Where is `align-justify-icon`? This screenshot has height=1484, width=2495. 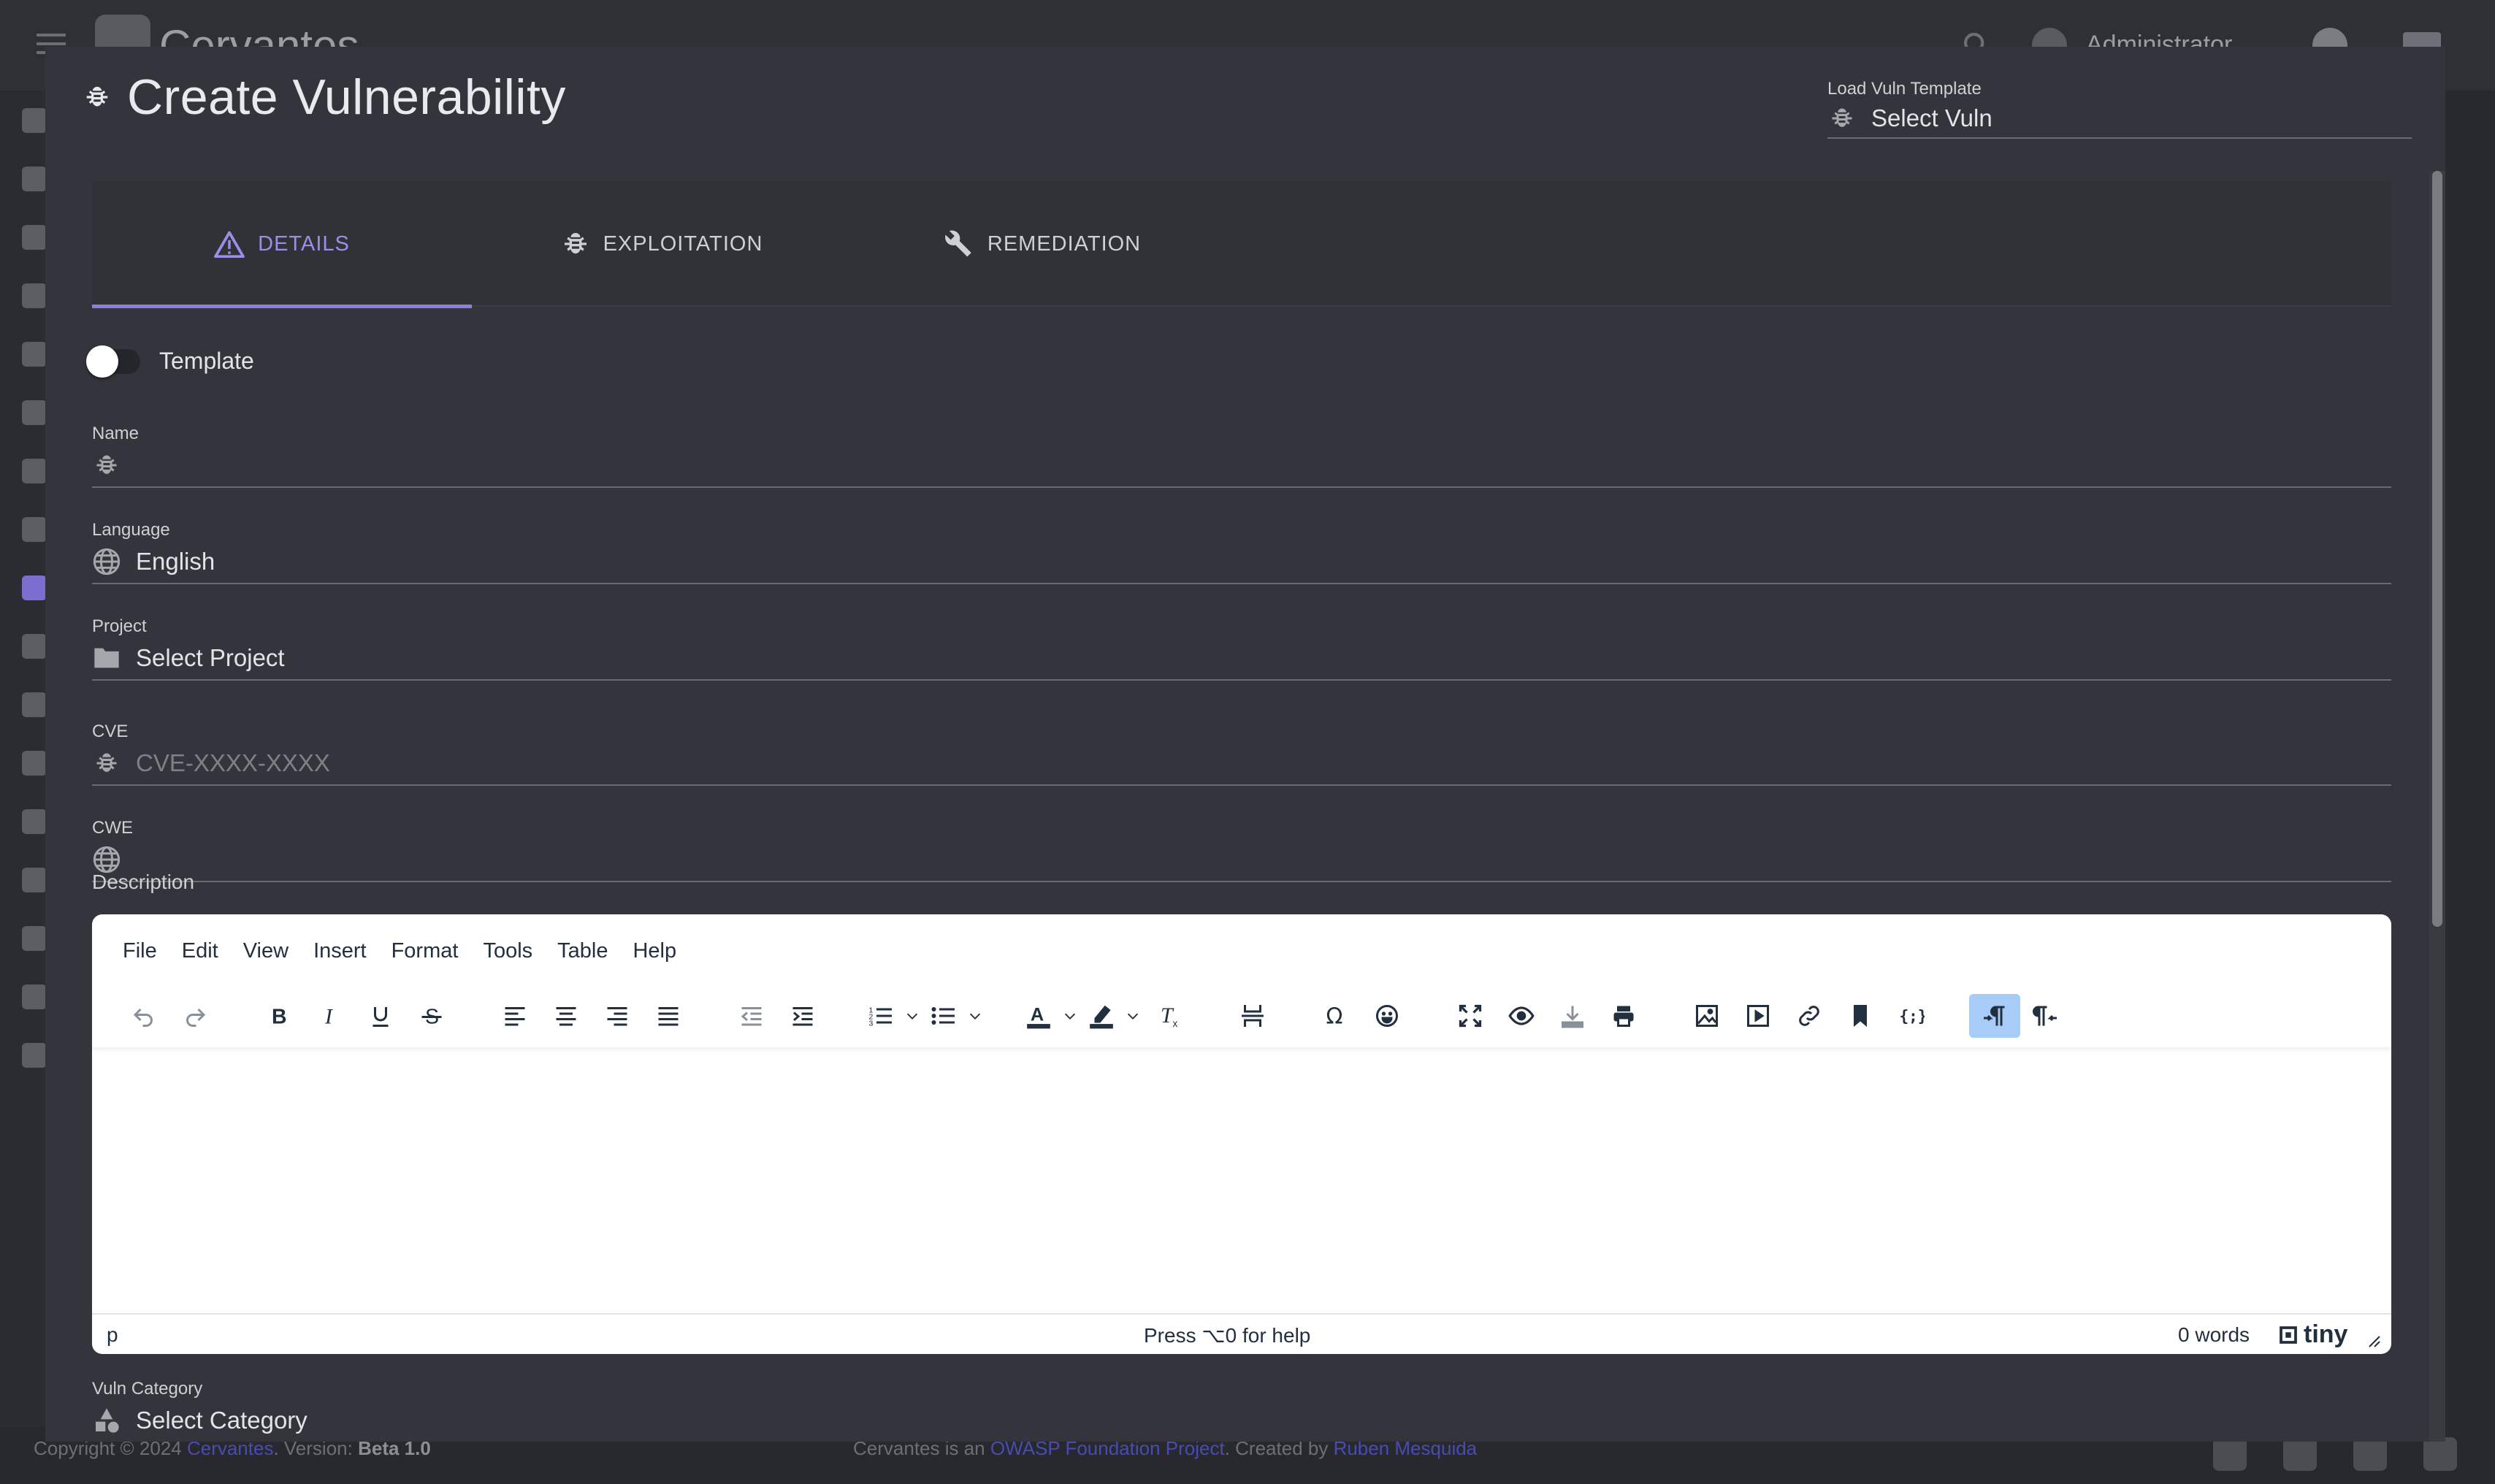 align-justify-icon is located at coordinates (668, 1016).